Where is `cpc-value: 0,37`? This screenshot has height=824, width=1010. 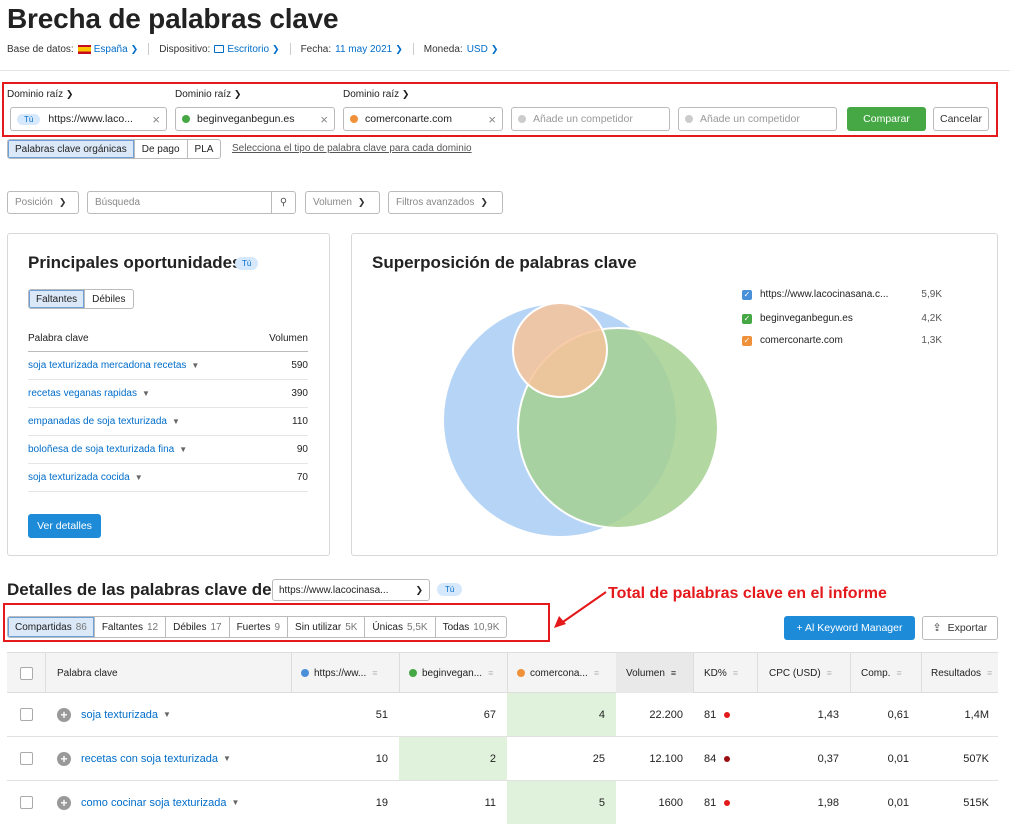
cpc-value: 0,37 is located at coordinates (828, 758).